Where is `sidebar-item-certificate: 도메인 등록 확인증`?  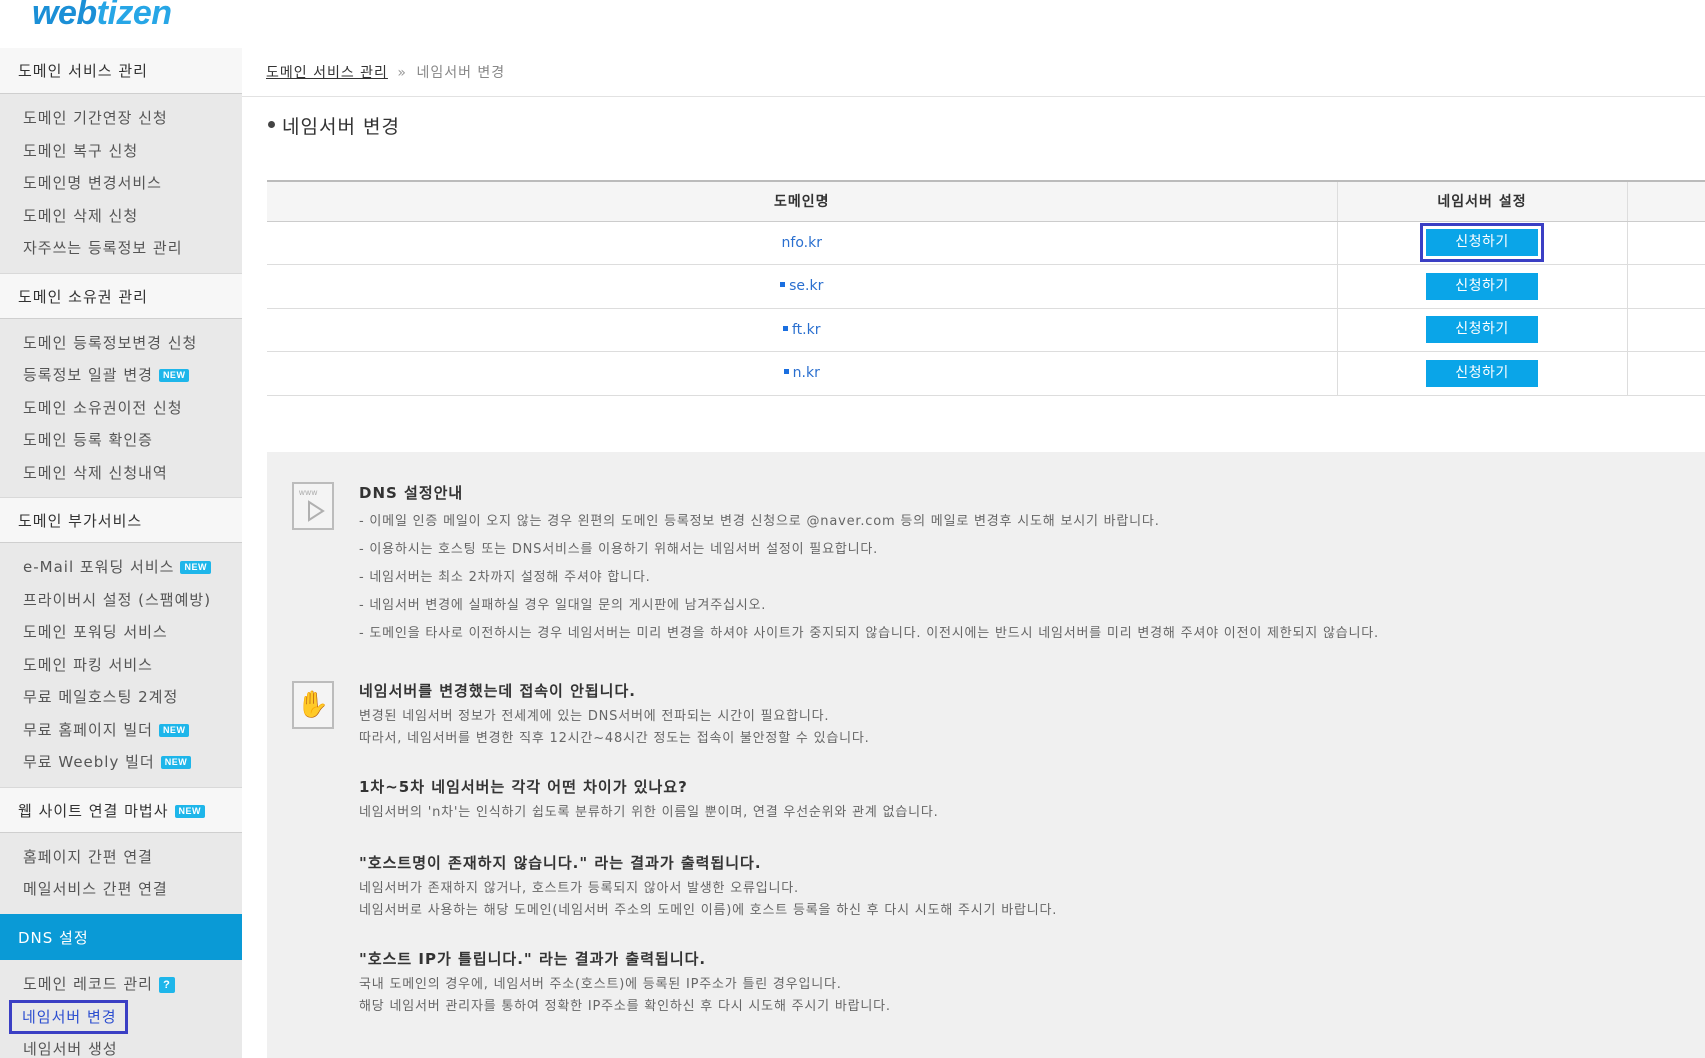 sidebar-item-certificate: 도메인 등록 확인증 is located at coordinates (121, 440).